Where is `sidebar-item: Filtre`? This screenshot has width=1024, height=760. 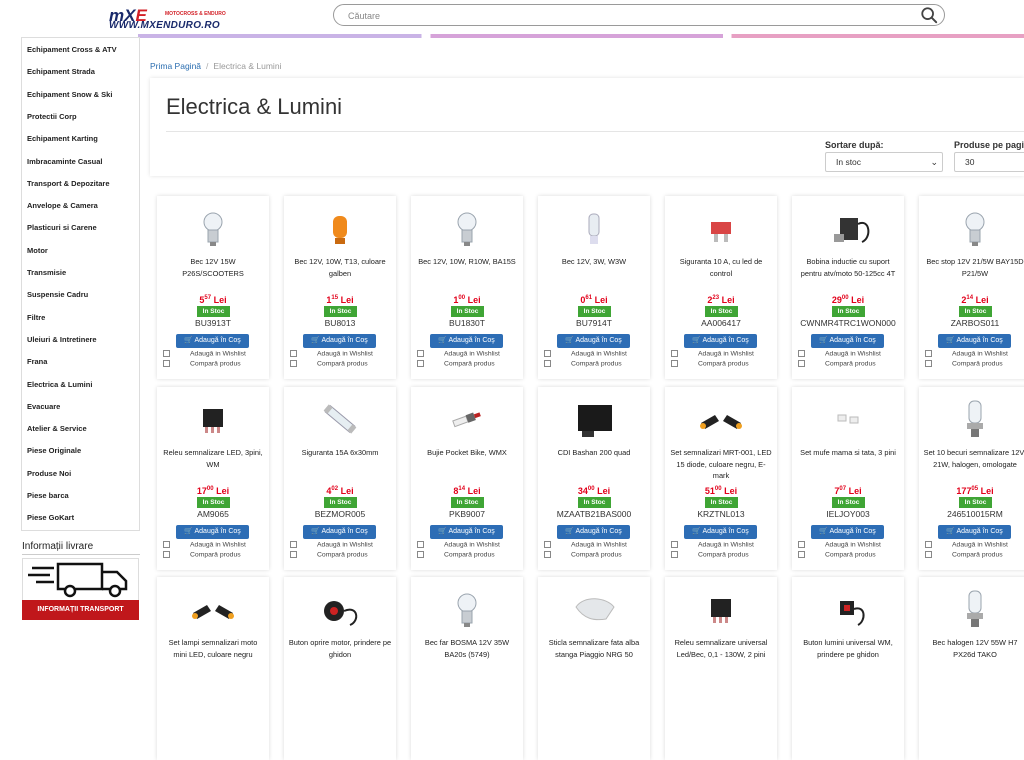
sidebar-item: Filtre is located at coordinates (36, 317).